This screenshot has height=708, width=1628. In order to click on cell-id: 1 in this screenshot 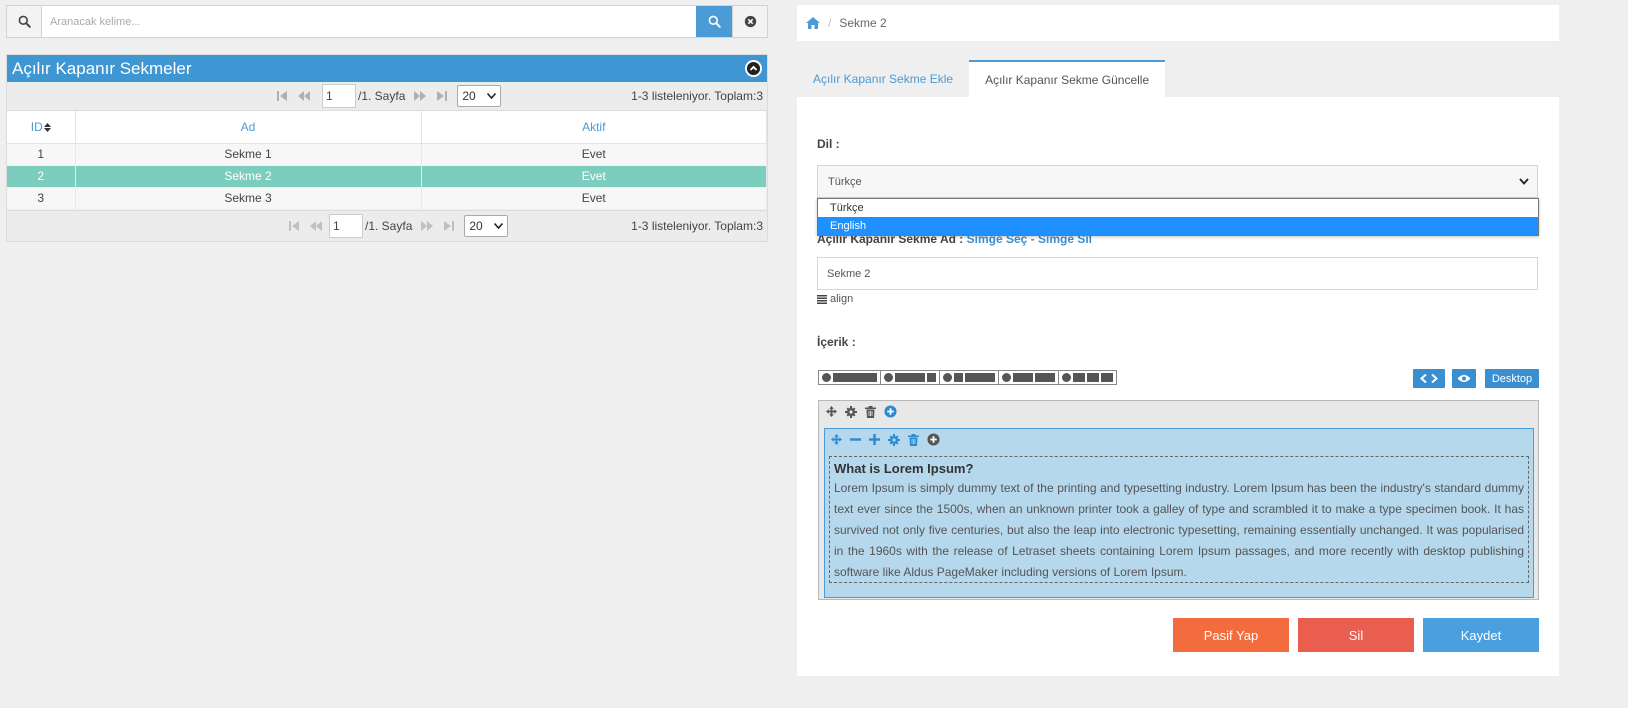, I will do `click(41, 154)`.